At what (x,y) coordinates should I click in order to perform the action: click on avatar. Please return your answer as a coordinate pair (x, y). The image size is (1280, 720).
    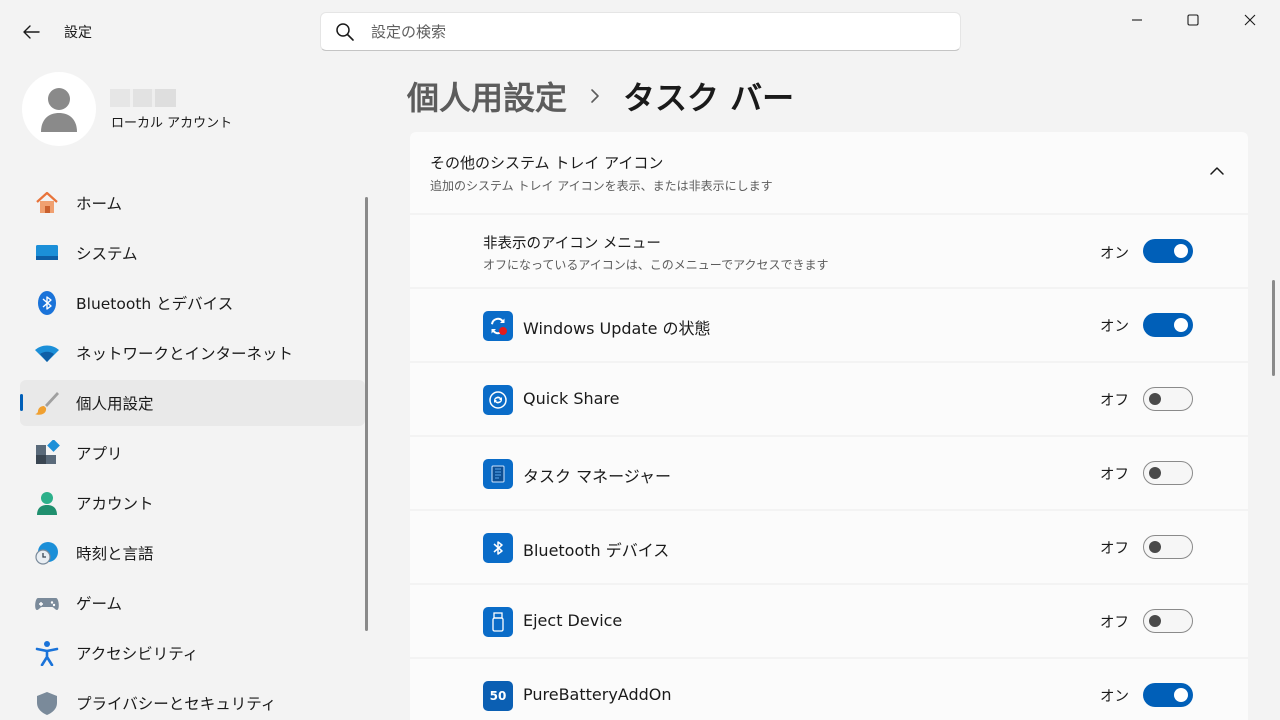
    Looking at the image, I should click on (59, 109).